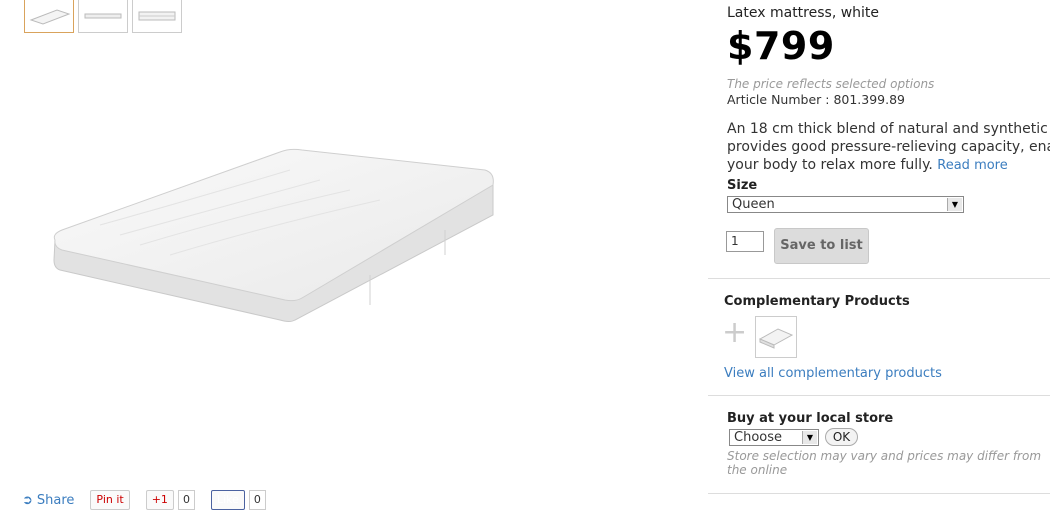 The width and height of the screenshot is (1050, 510). What do you see at coordinates (816, 99) in the screenshot?
I see `article-number: Article Number : 801.399.89` at bounding box center [816, 99].